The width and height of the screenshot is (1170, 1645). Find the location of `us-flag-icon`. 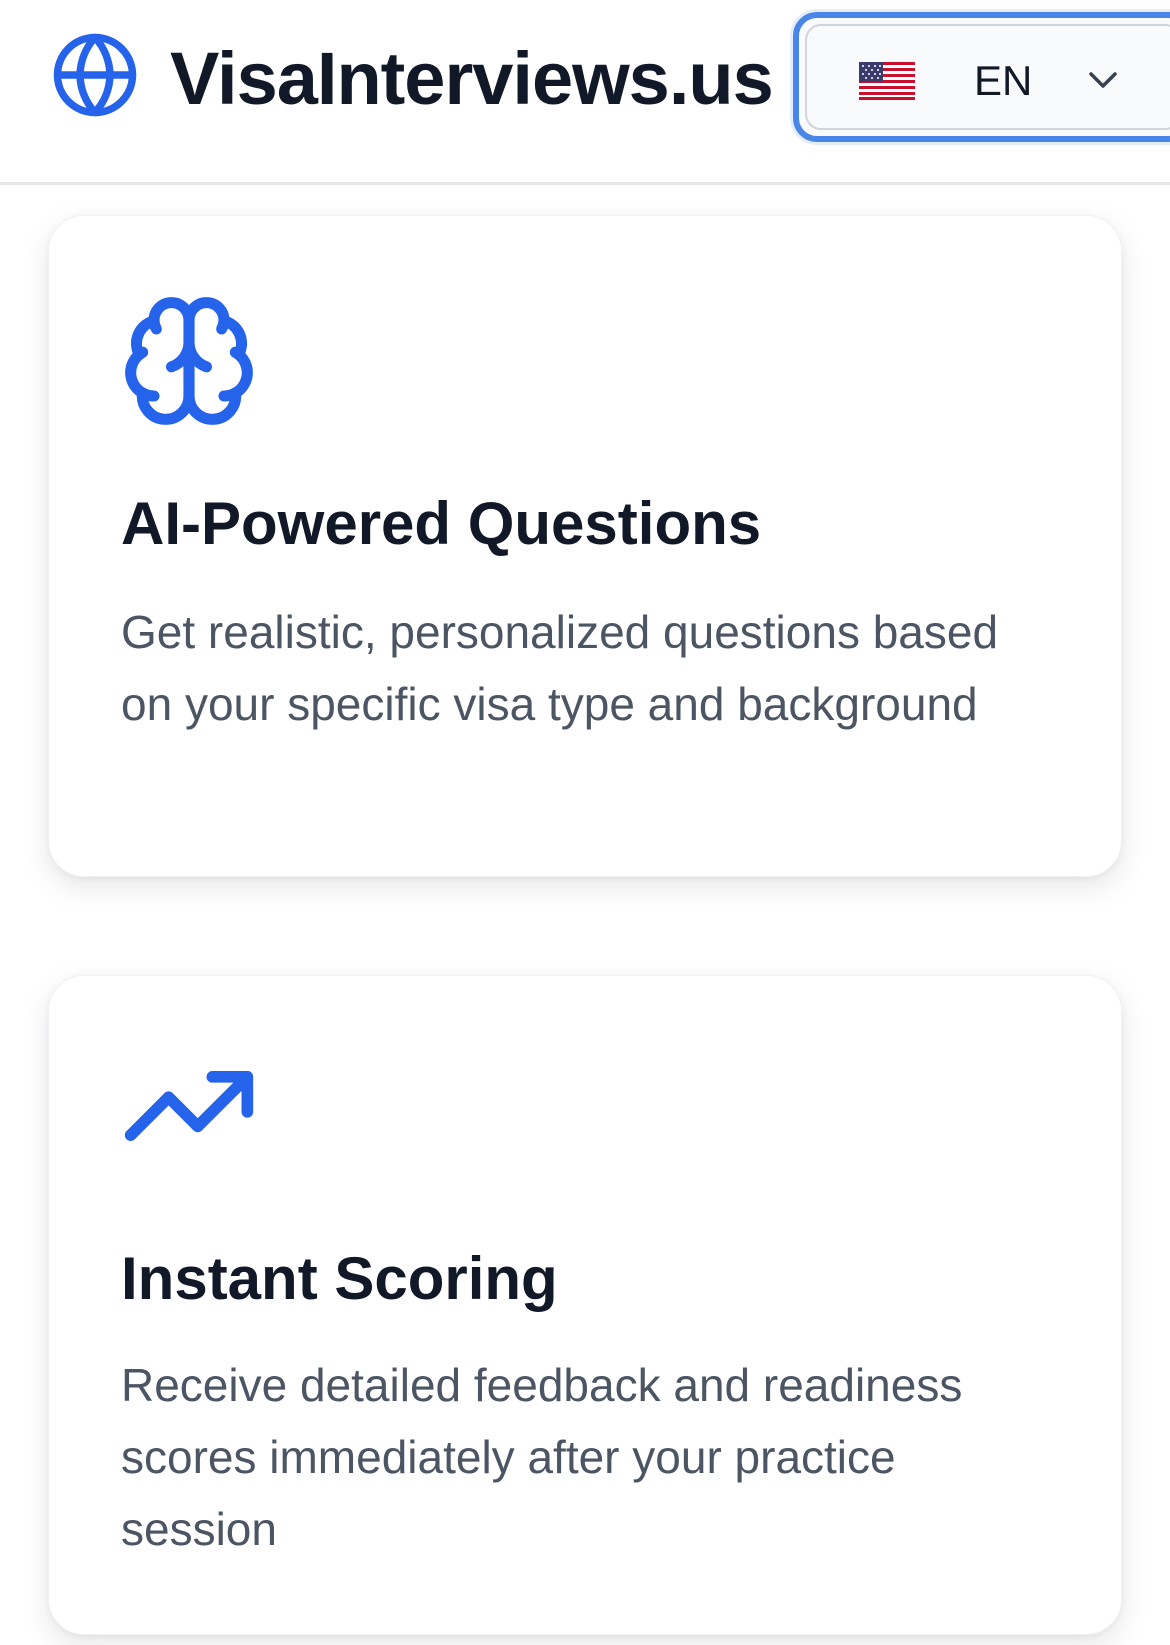

us-flag-icon is located at coordinates (887, 81).